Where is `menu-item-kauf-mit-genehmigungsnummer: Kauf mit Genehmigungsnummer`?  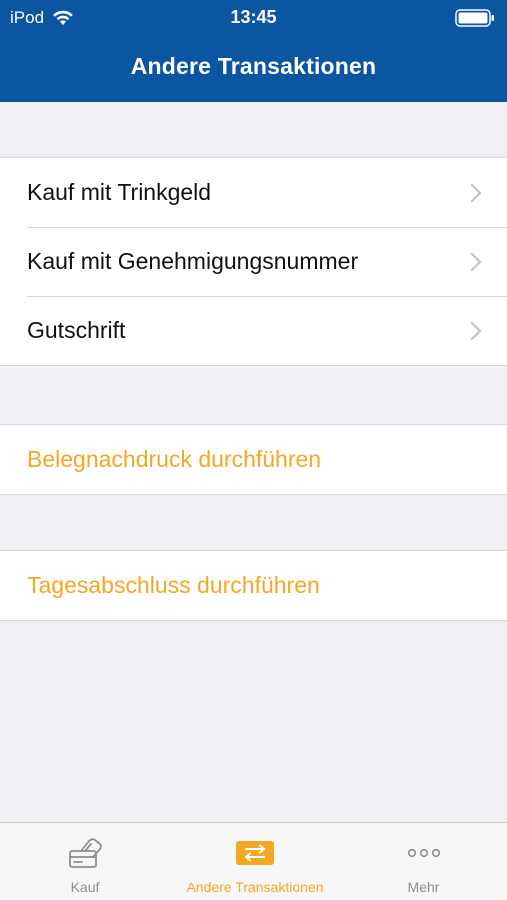
menu-item-kauf-mit-genehmigungsnummer: Kauf mit Genehmigungsnummer is located at coordinates (253, 261).